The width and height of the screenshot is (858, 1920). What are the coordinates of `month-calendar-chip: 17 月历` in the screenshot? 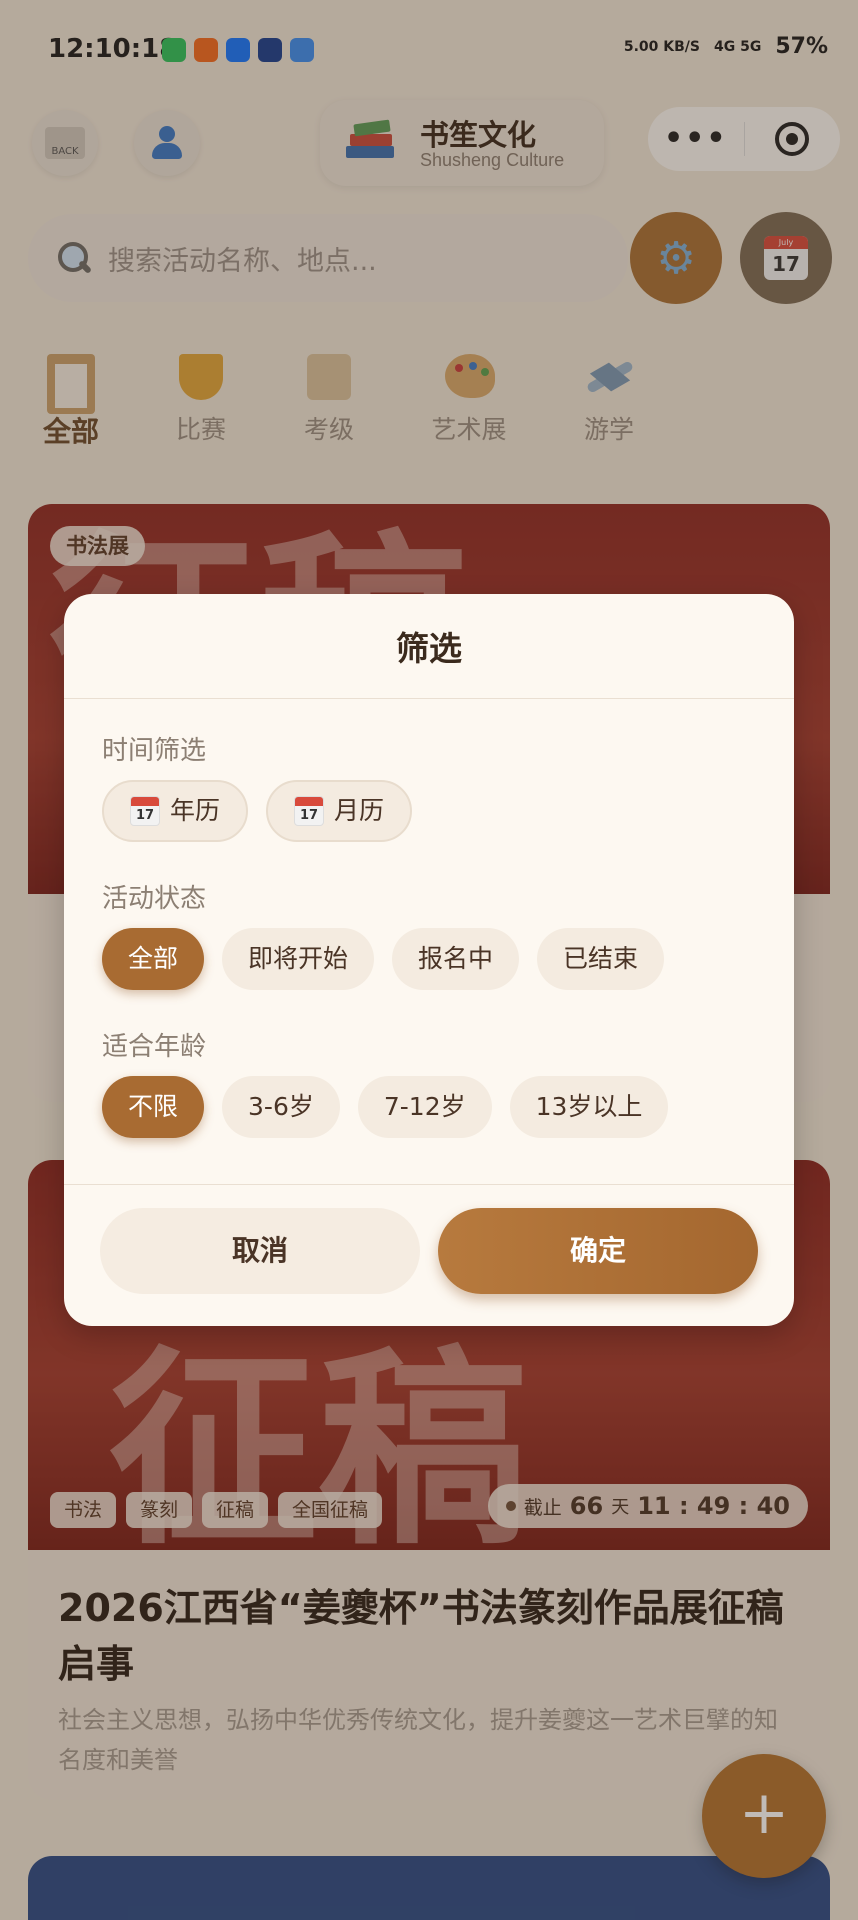 It's located at (339, 811).